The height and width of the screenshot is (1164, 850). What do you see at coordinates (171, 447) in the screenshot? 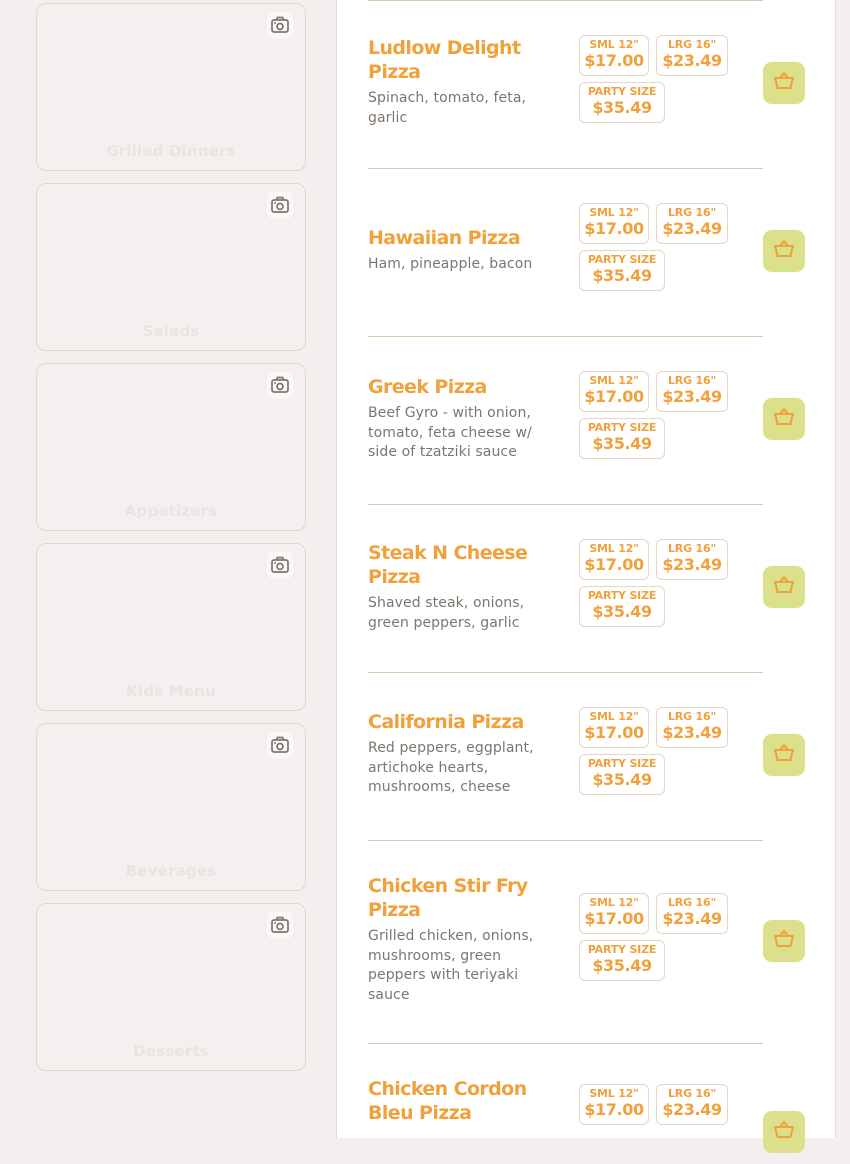
I see `category-card-appetizers: Appetizers` at bounding box center [171, 447].